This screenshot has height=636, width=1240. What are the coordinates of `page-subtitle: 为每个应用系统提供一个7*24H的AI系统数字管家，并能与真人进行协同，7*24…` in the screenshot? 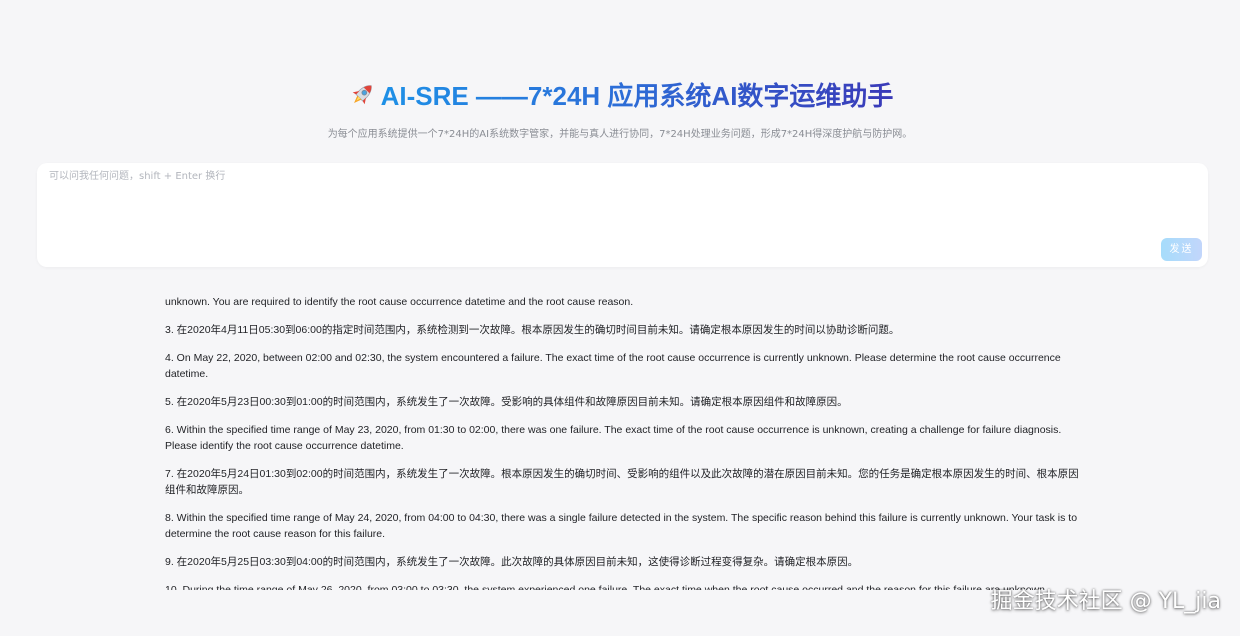 It's located at (620, 134).